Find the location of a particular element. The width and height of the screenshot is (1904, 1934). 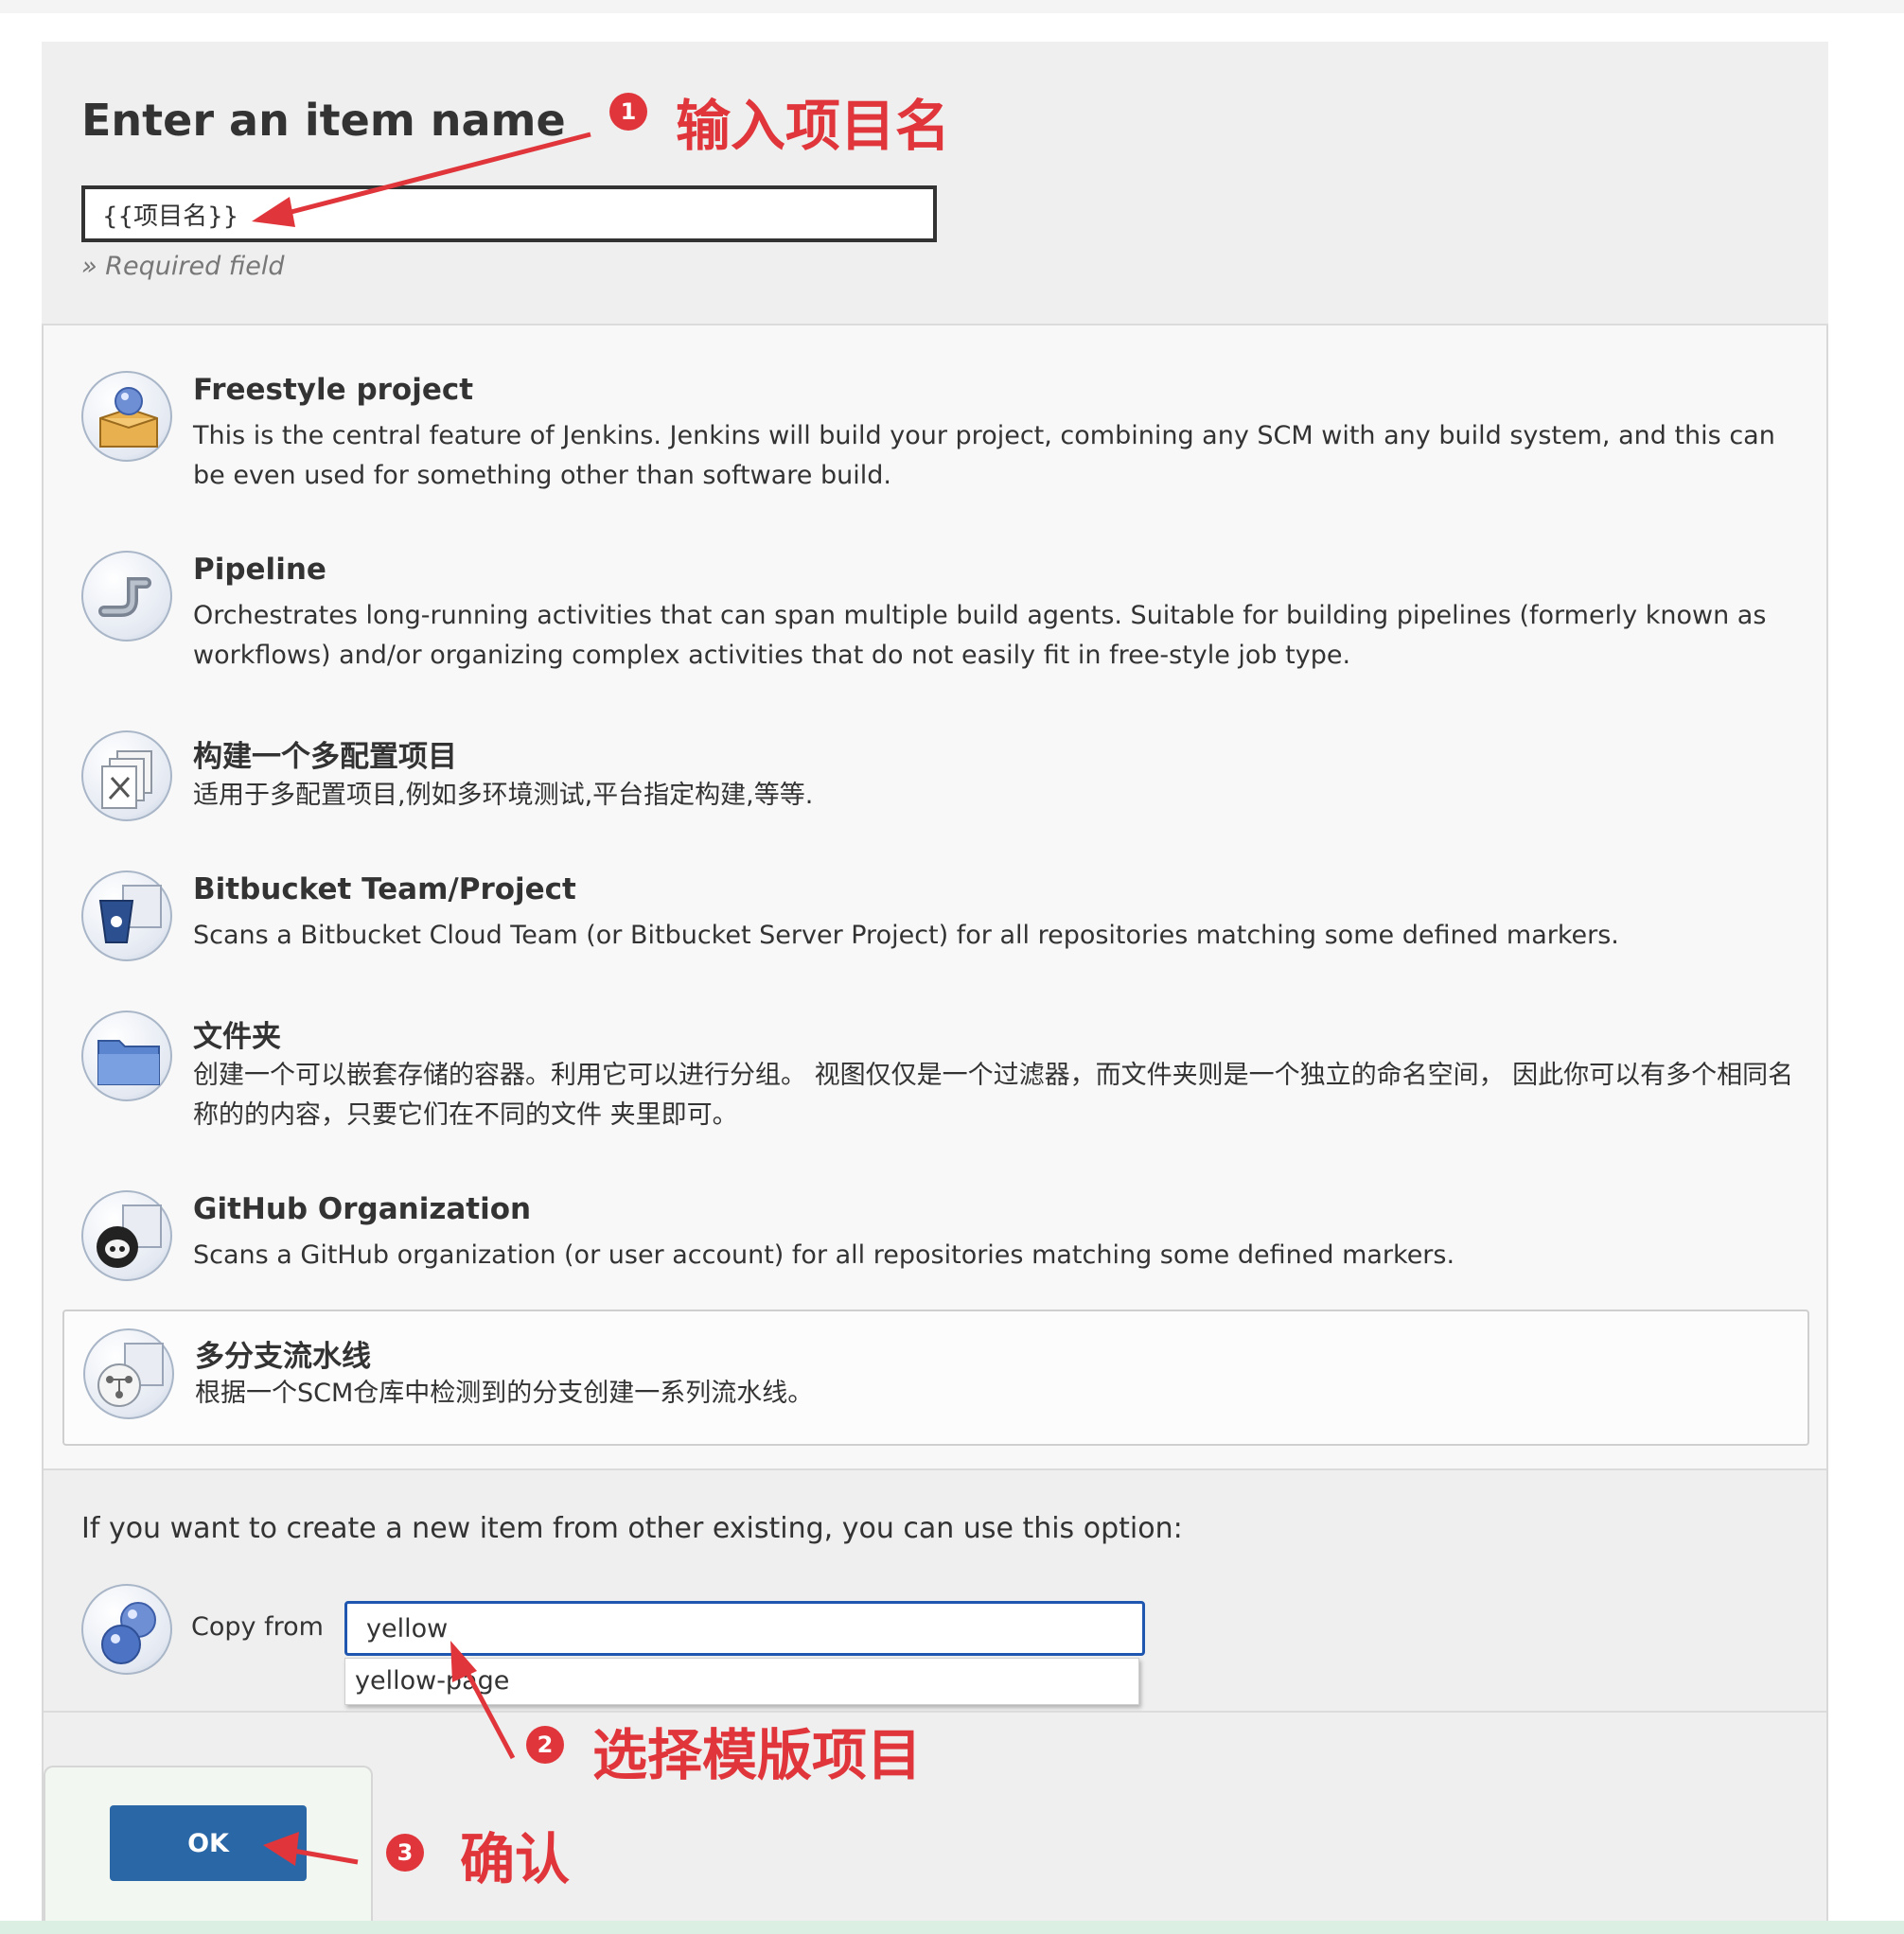

annotation-number-2: 2 is located at coordinates (545, 1745).